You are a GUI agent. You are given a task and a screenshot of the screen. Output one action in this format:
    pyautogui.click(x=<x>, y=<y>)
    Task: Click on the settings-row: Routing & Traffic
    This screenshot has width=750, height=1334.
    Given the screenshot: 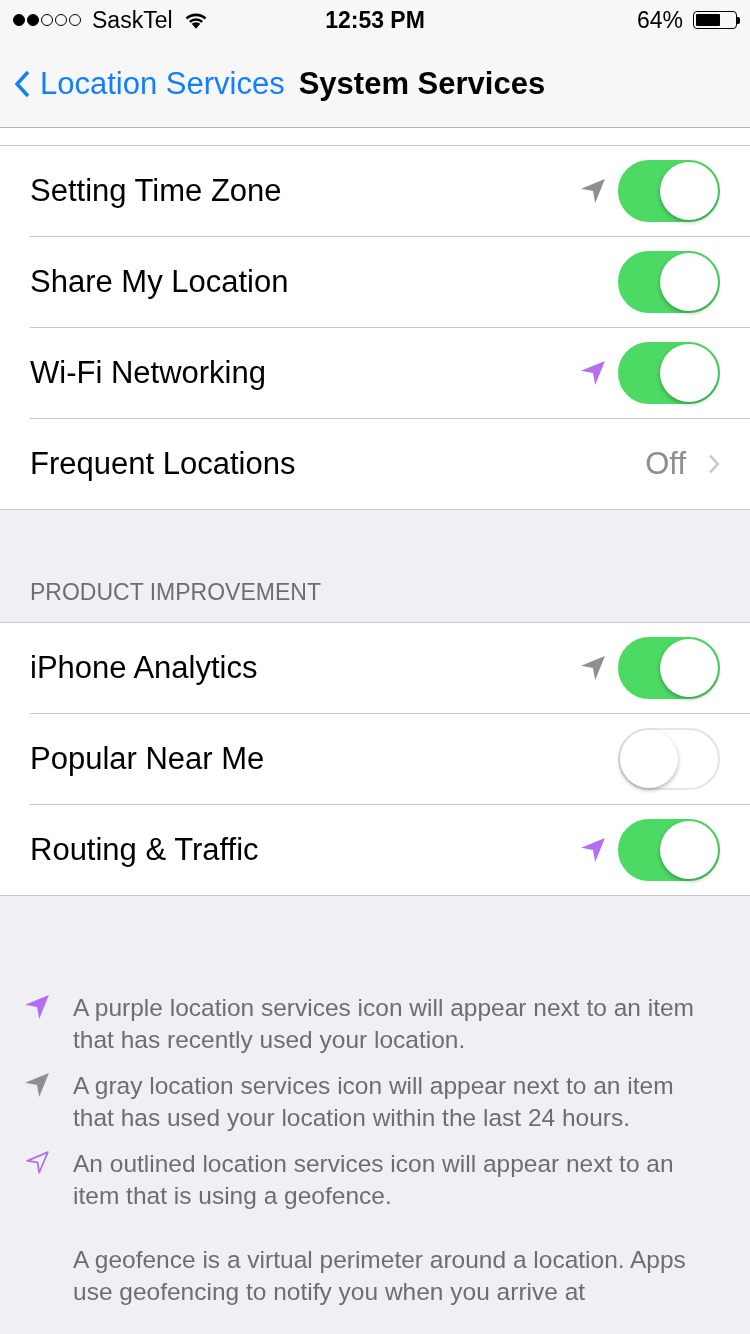 What is the action you would take?
    pyautogui.click(x=390, y=850)
    